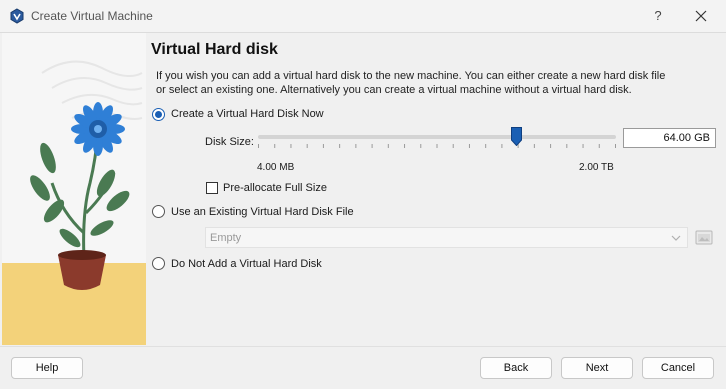  I want to click on radio-use-existing, so click(158, 211).